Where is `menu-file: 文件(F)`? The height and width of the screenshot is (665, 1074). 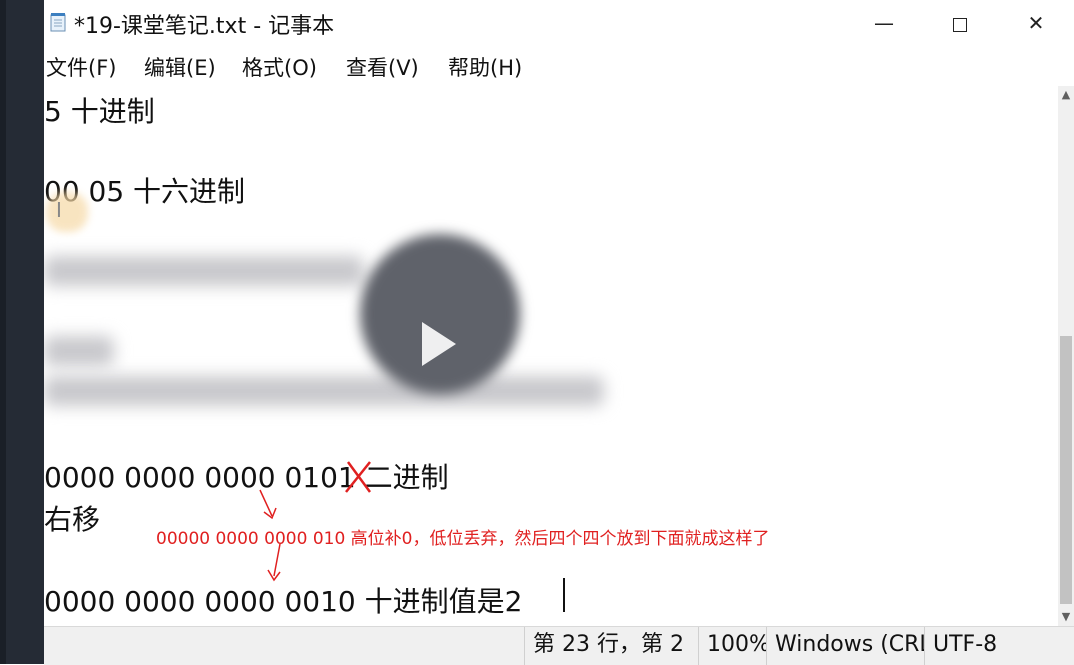 menu-file: 文件(F) is located at coordinates (81, 67).